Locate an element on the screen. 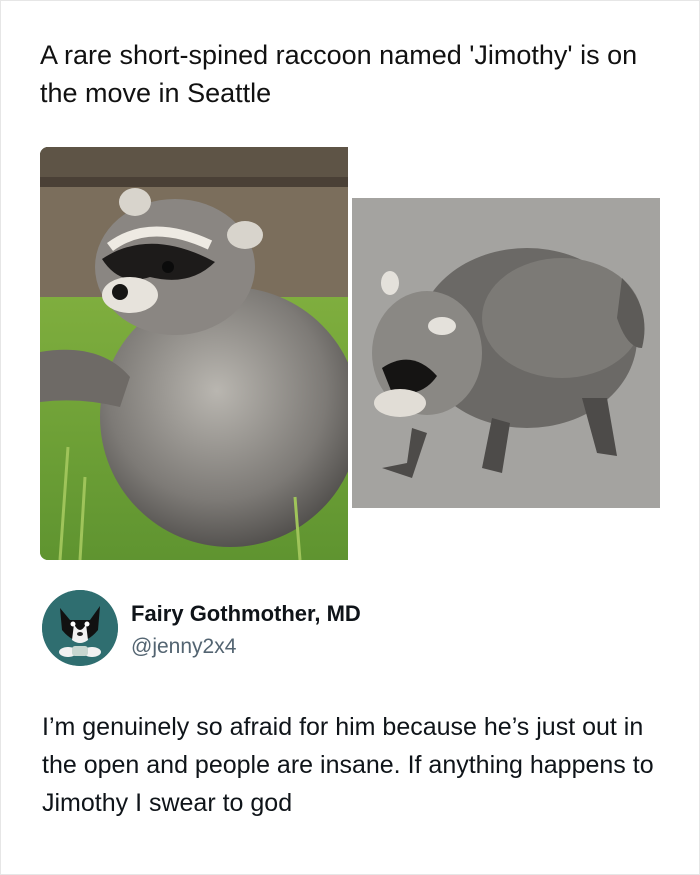 The width and height of the screenshot is (700, 875). avatar-illustration is located at coordinates (80, 628).